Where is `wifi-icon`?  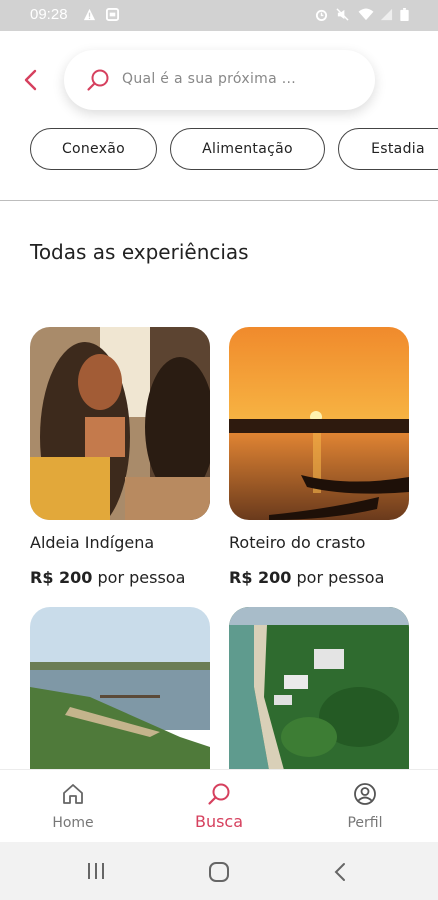 wifi-icon is located at coordinates (366, 14).